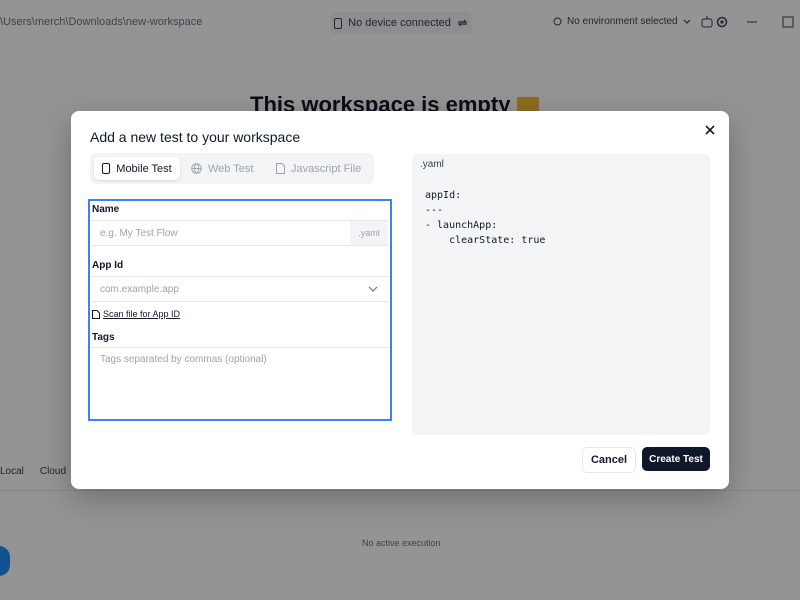  I want to click on appid-field: com.example.app, so click(240, 289).